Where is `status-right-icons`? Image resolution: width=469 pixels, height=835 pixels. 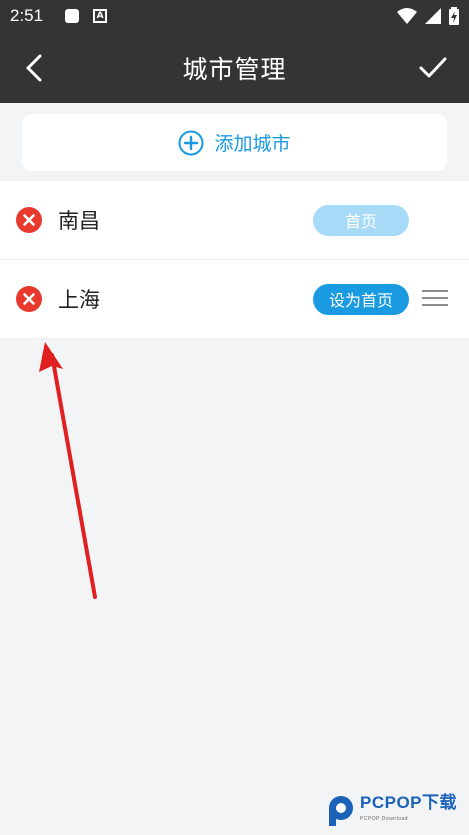 status-right-icons is located at coordinates (428, 16).